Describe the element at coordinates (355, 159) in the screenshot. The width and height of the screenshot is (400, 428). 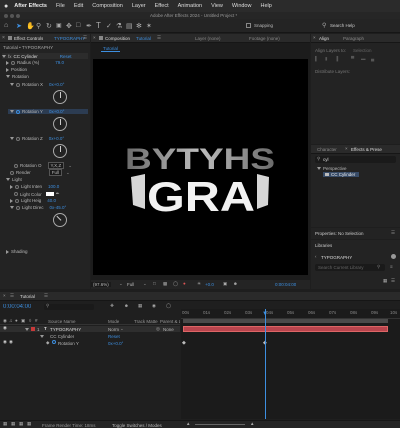
I see `effects-search-input: ⚲ cyl` at that location.